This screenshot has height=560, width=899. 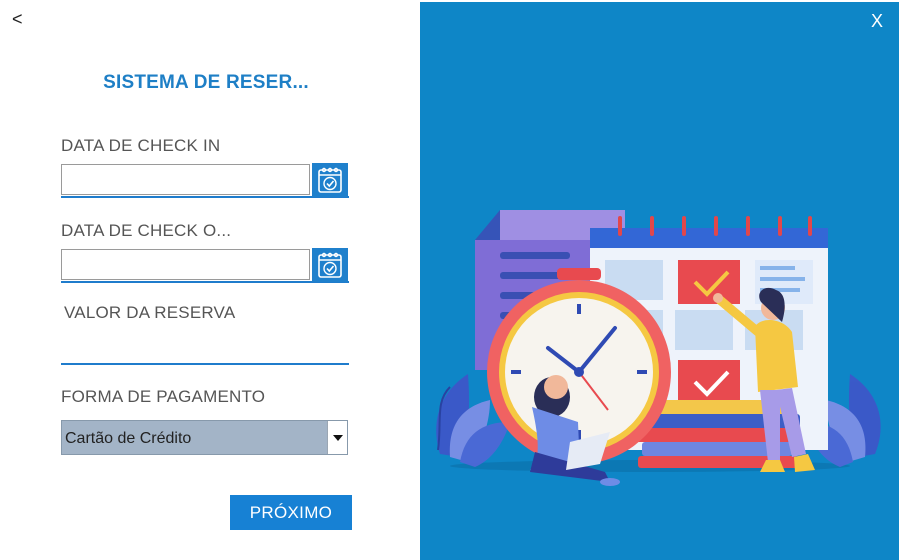 What do you see at coordinates (17, 19) in the screenshot?
I see `back-button: <` at bounding box center [17, 19].